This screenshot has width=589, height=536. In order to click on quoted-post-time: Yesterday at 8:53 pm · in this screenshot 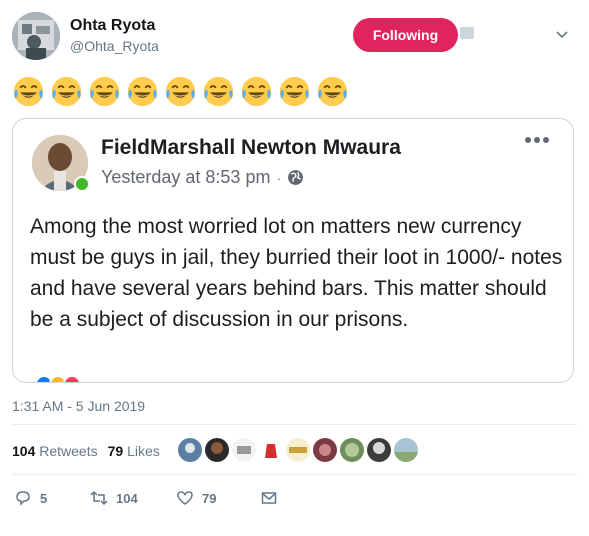, I will do `click(202, 177)`.